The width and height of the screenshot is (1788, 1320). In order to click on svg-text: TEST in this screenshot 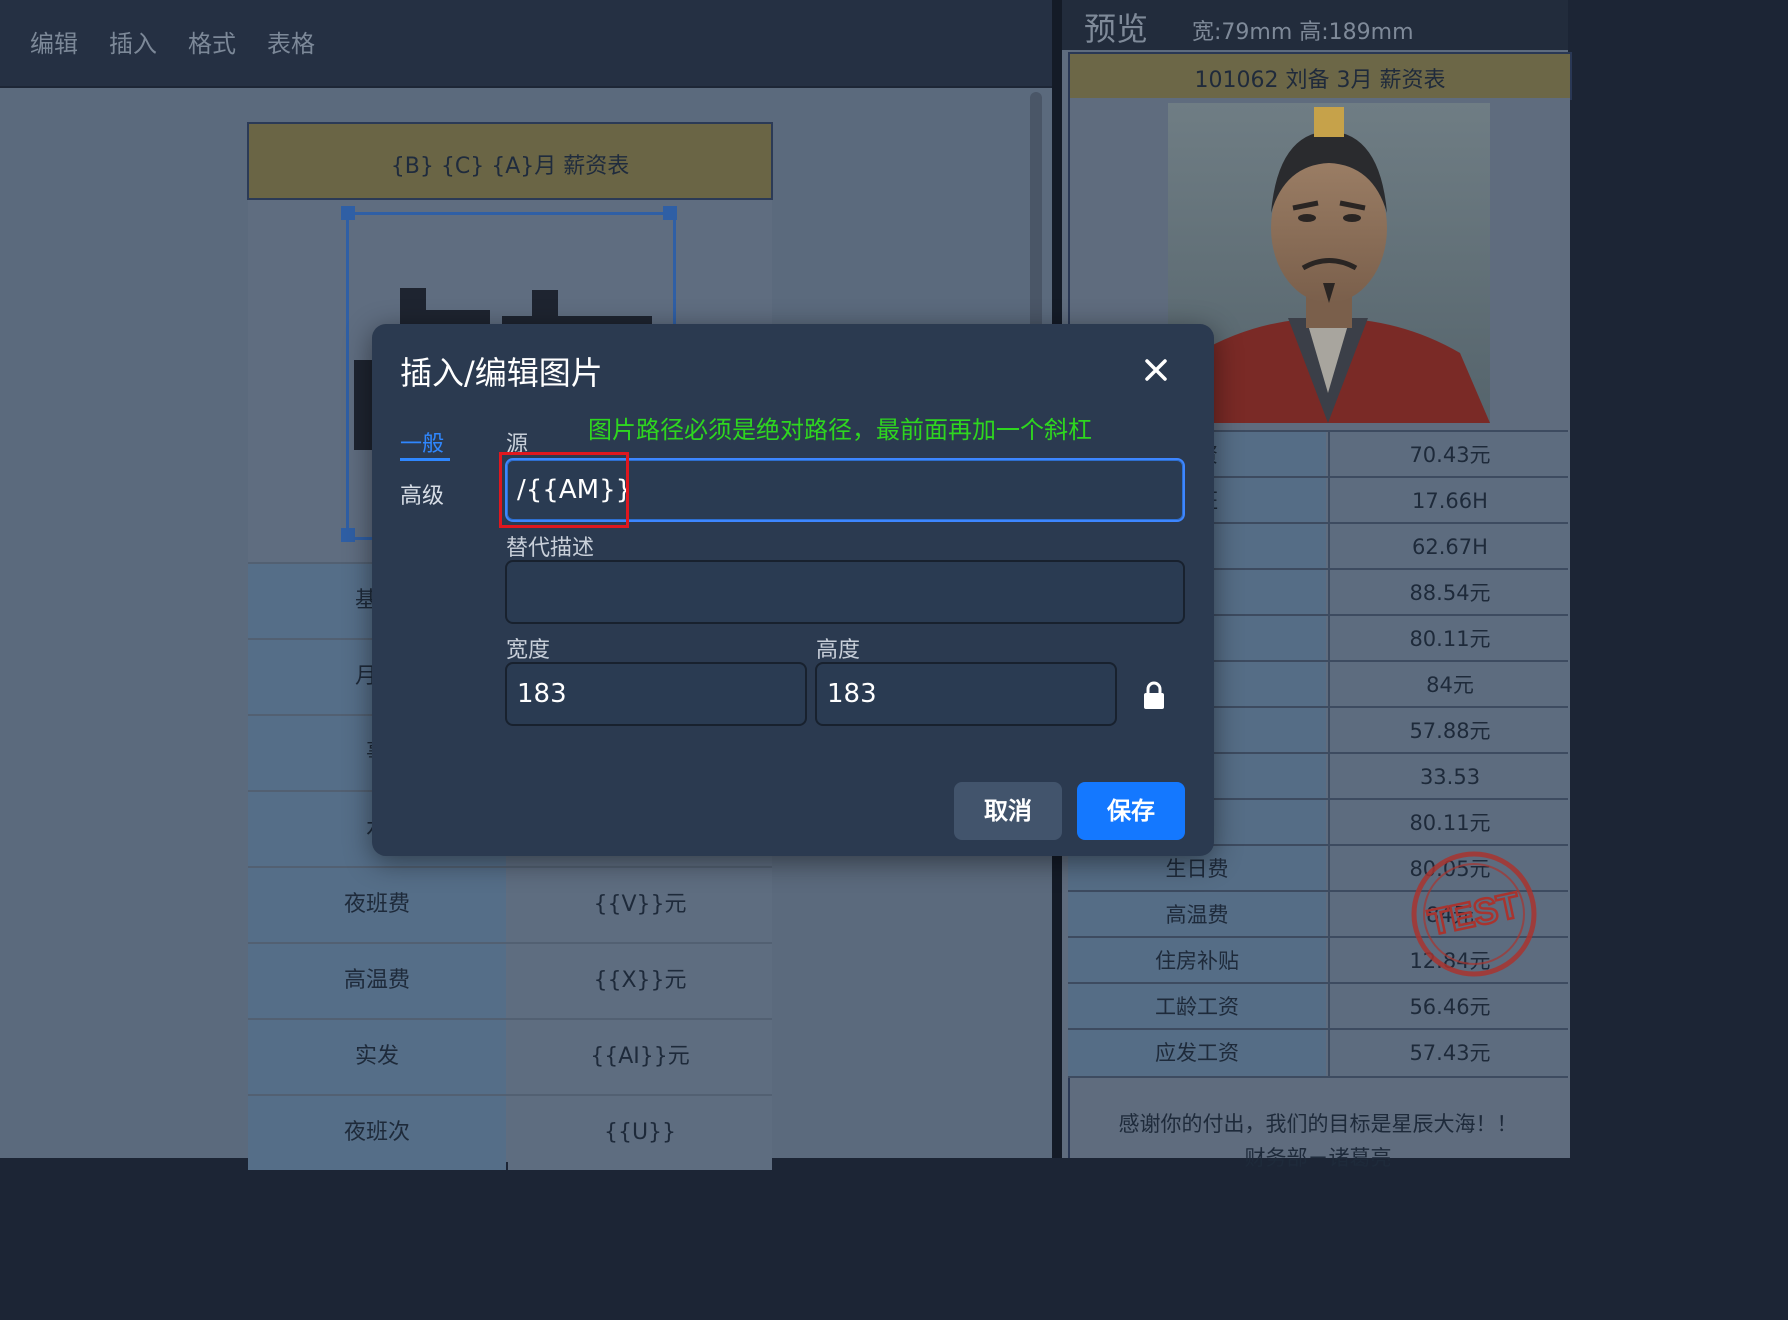, I will do `click(1474, 913)`.